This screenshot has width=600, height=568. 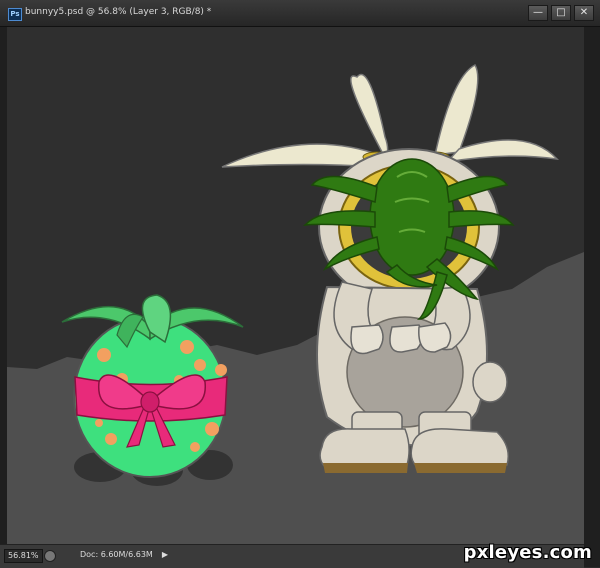 What do you see at coordinates (23, 556) in the screenshot?
I see `zoom-level-field: 56.81%` at bounding box center [23, 556].